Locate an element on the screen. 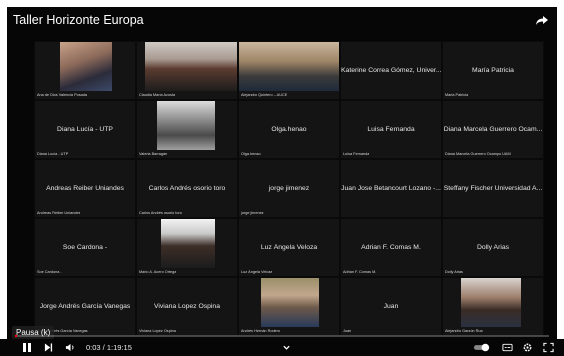 This screenshot has width=564, height=356. volume-icon is located at coordinates (70, 347).